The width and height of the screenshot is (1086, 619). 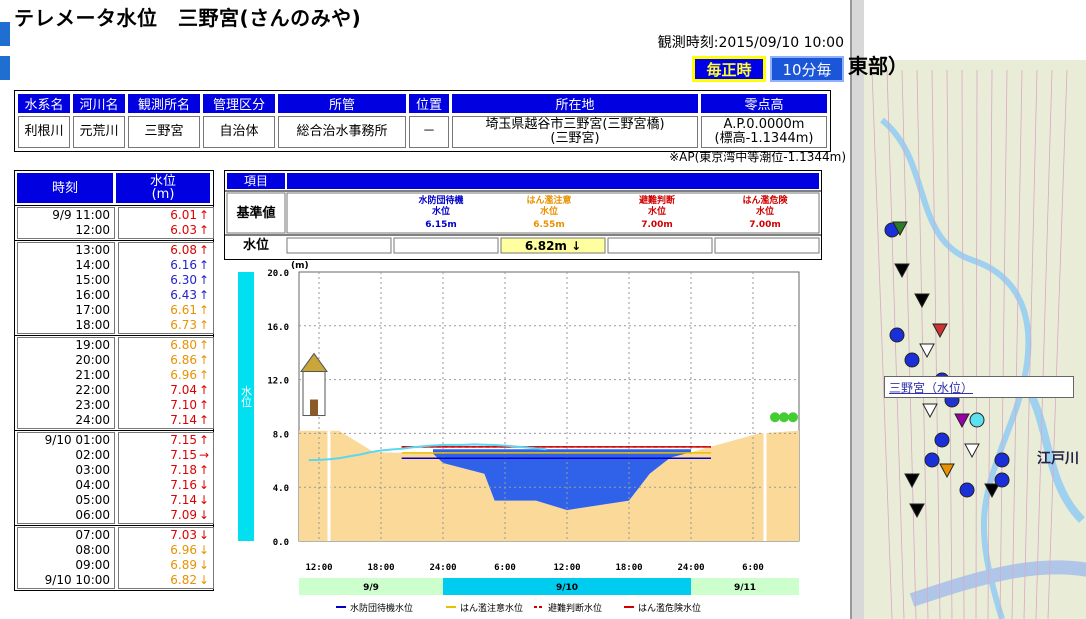 What do you see at coordinates (166, 360) in the screenshot?
I see `level-cell: 6.86 ↑` at bounding box center [166, 360].